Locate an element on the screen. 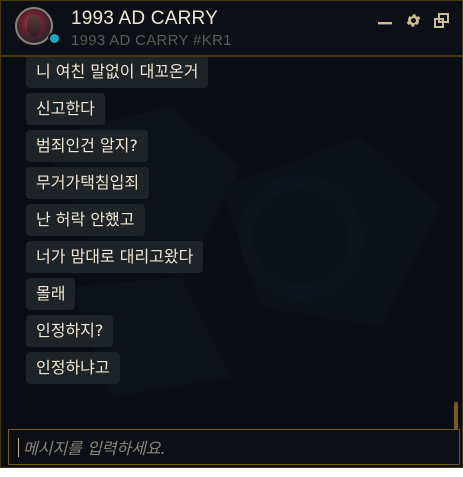 Image resolution: width=463 pixels, height=477 pixels. message-input-container is located at coordinates (234, 447).